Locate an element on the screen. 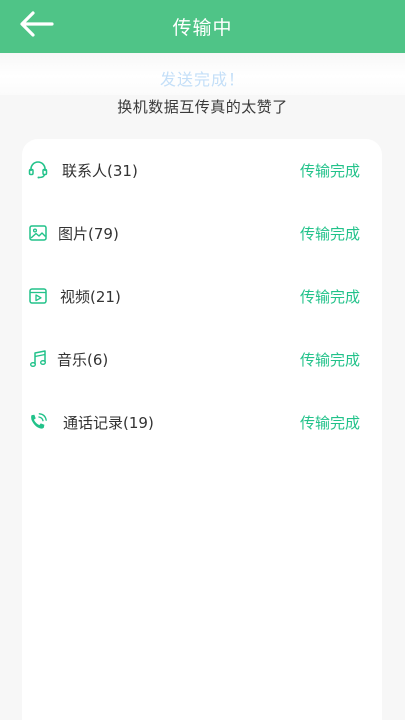 This screenshot has height=720, width=405. list-item-call-log: 通话记录(19) 传输完成 is located at coordinates (202, 422).